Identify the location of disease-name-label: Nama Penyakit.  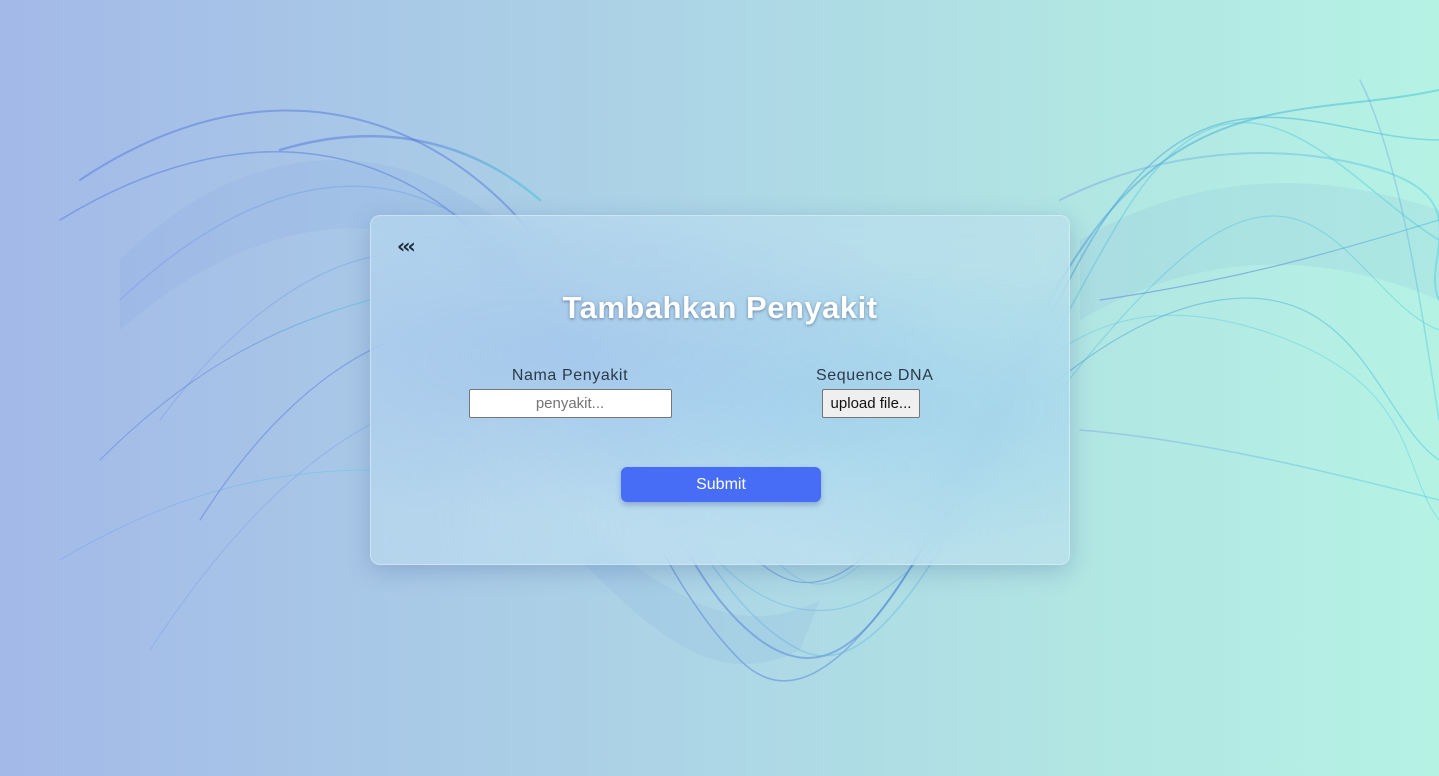
(570, 375).